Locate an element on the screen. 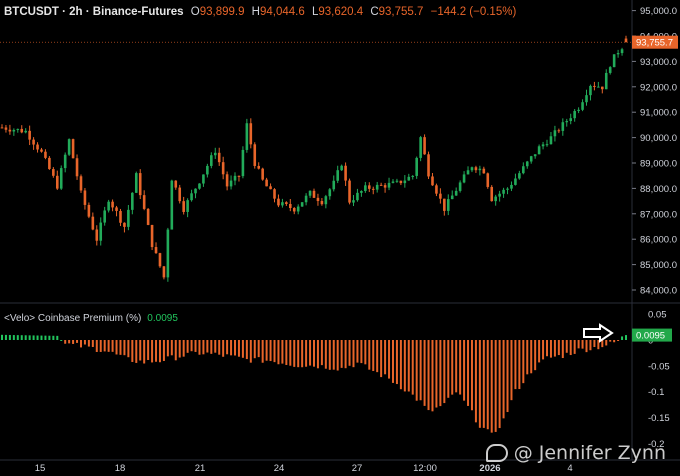 This screenshot has width=680, height=476. price-tick-label: 87,000.0 is located at coordinates (658, 214).